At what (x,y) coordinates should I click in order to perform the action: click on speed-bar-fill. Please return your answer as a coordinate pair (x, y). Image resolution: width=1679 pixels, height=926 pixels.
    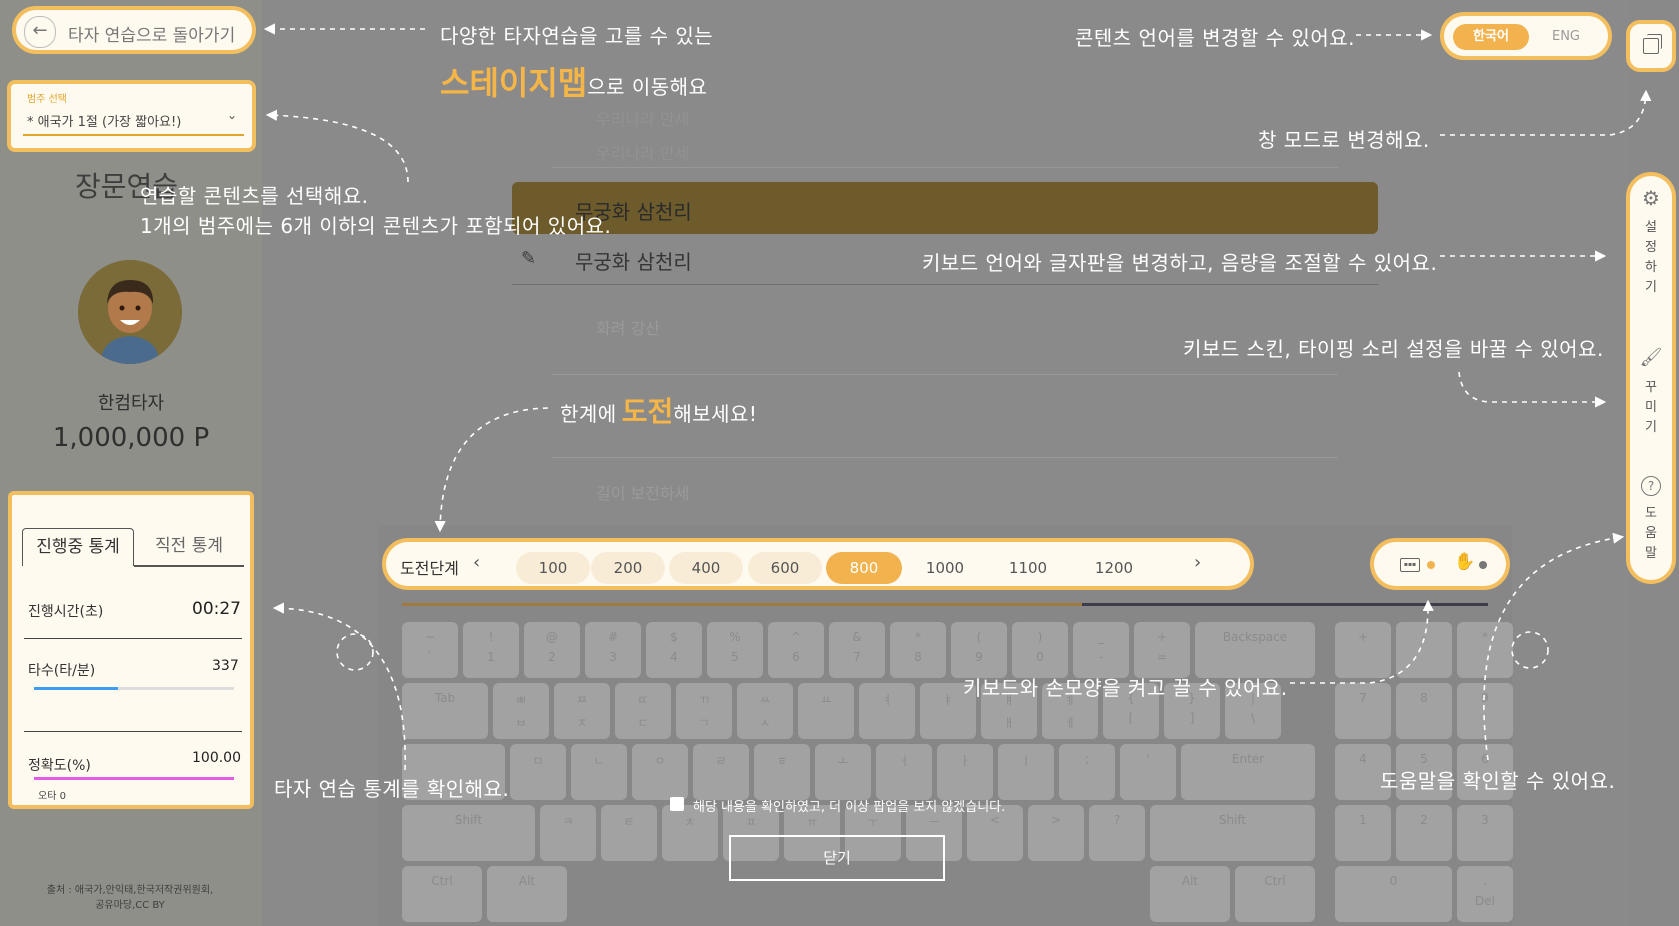
    Looking at the image, I should click on (76, 688).